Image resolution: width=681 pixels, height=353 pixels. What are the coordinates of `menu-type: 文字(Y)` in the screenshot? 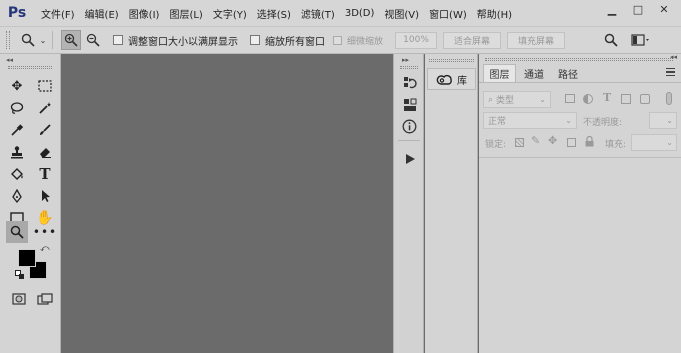 It's located at (230, 13).